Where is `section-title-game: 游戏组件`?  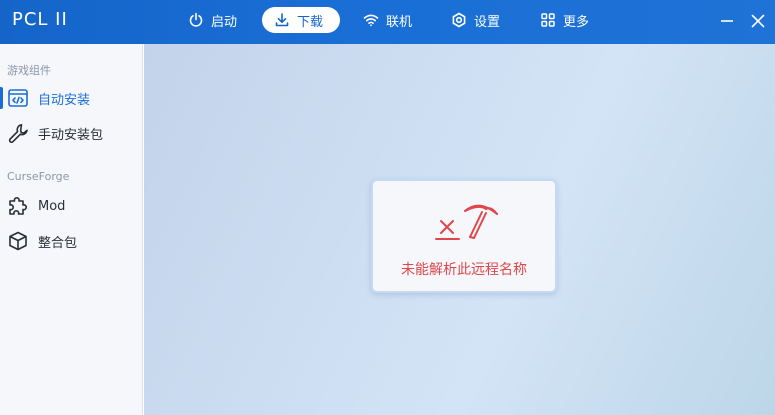
section-title-game: 游戏组件 is located at coordinates (29, 70).